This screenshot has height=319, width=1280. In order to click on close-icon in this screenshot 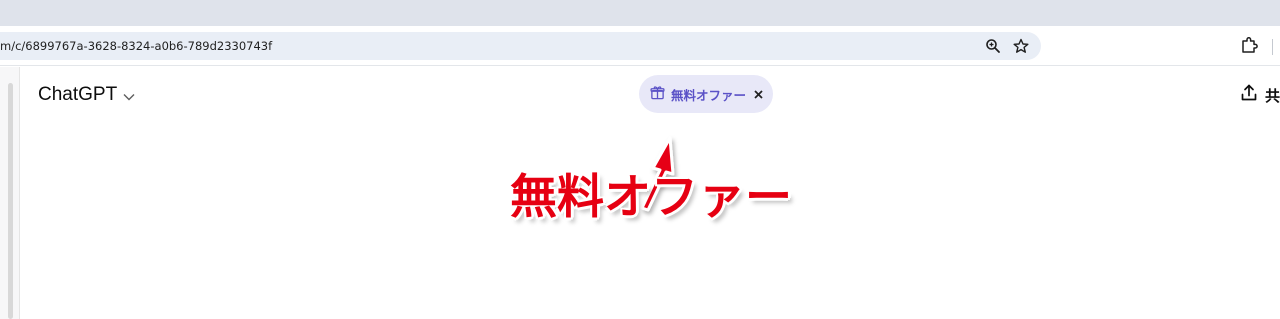, I will do `click(758, 94)`.